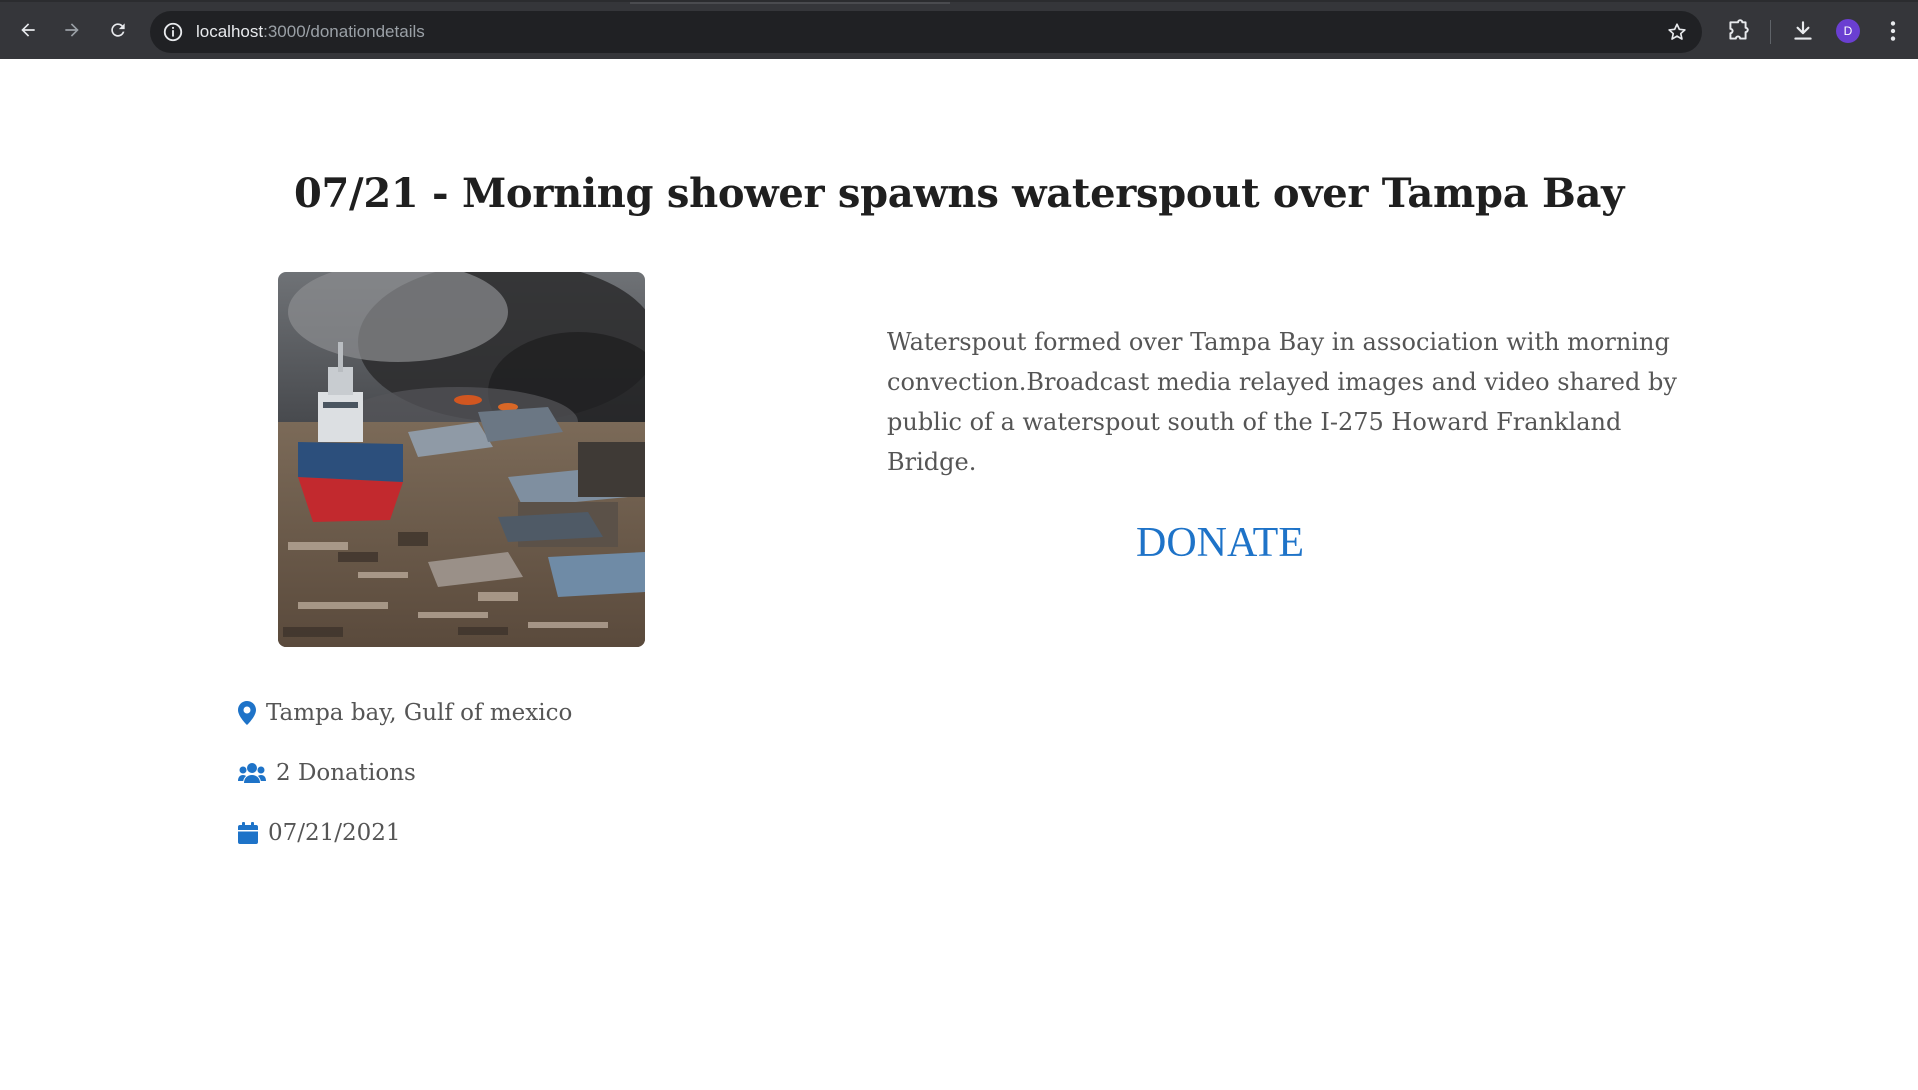  What do you see at coordinates (173, 32) in the screenshot?
I see `info-icon` at bounding box center [173, 32].